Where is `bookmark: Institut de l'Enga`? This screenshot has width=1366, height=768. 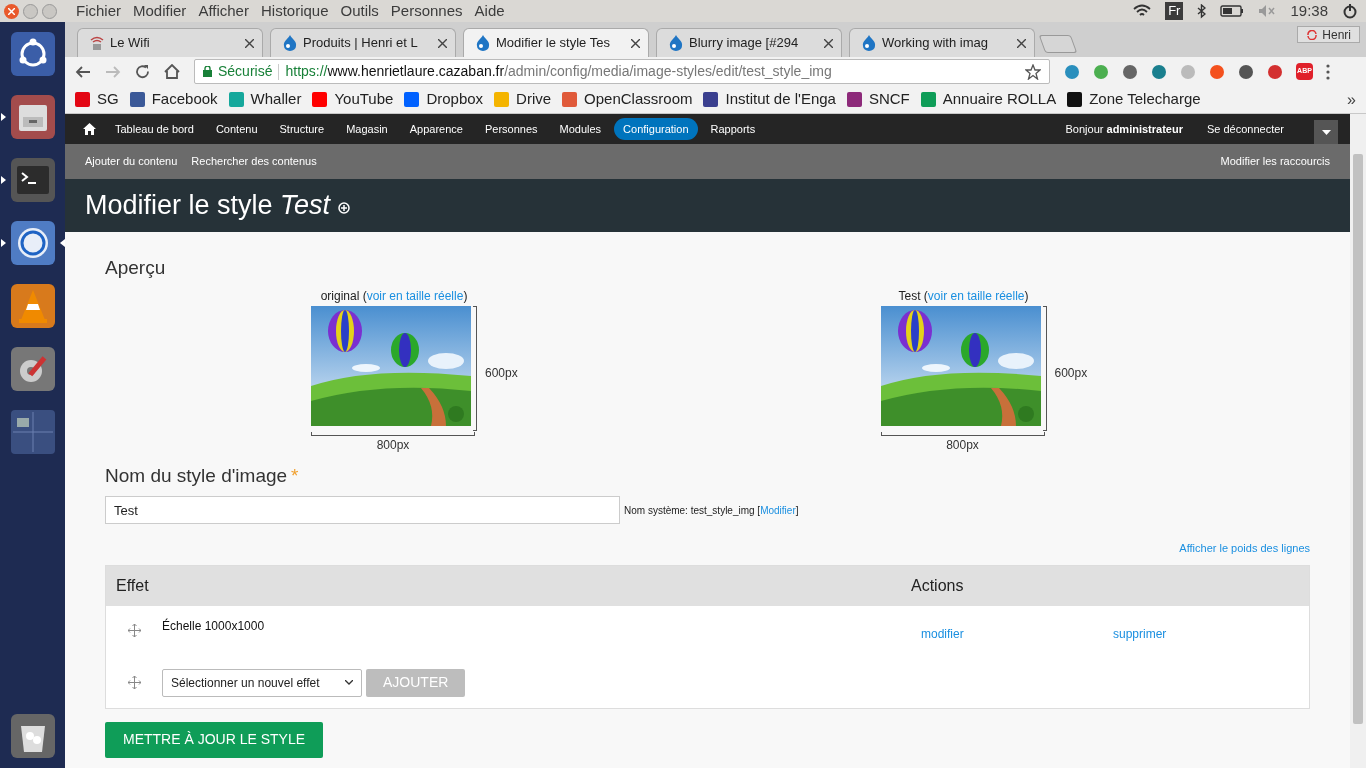
bookmark: Institut de l'Enga is located at coordinates (769, 99).